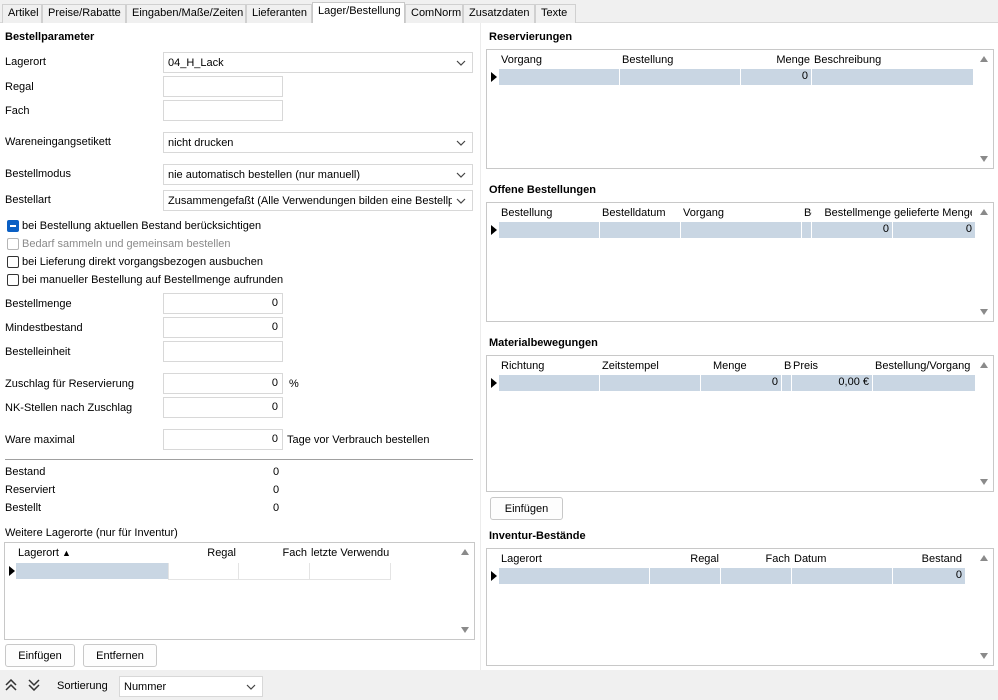  Describe the element at coordinates (34, 685) in the screenshot. I see `double-chevron-down-icon` at that location.